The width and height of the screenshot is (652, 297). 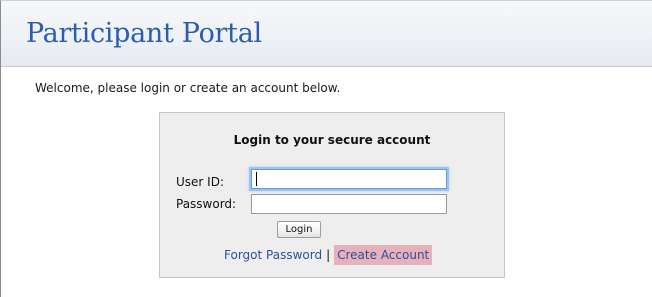 What do you see at coordinates (206, 204) in the screenshot?
I see `password-label: Password:` at bounding box center [206, 204].